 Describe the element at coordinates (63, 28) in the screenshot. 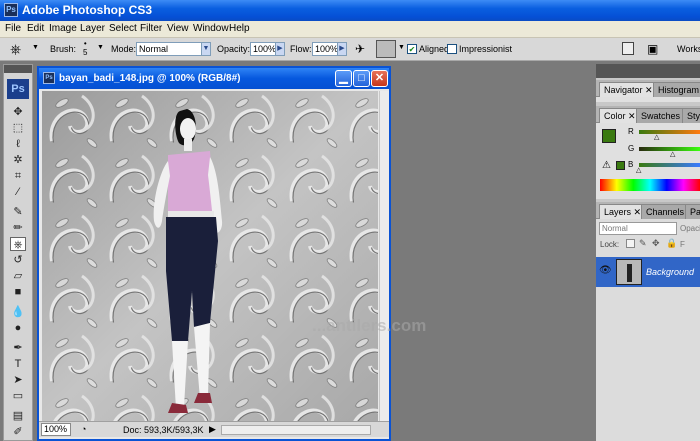

I see `menu-image: Image` at that location.